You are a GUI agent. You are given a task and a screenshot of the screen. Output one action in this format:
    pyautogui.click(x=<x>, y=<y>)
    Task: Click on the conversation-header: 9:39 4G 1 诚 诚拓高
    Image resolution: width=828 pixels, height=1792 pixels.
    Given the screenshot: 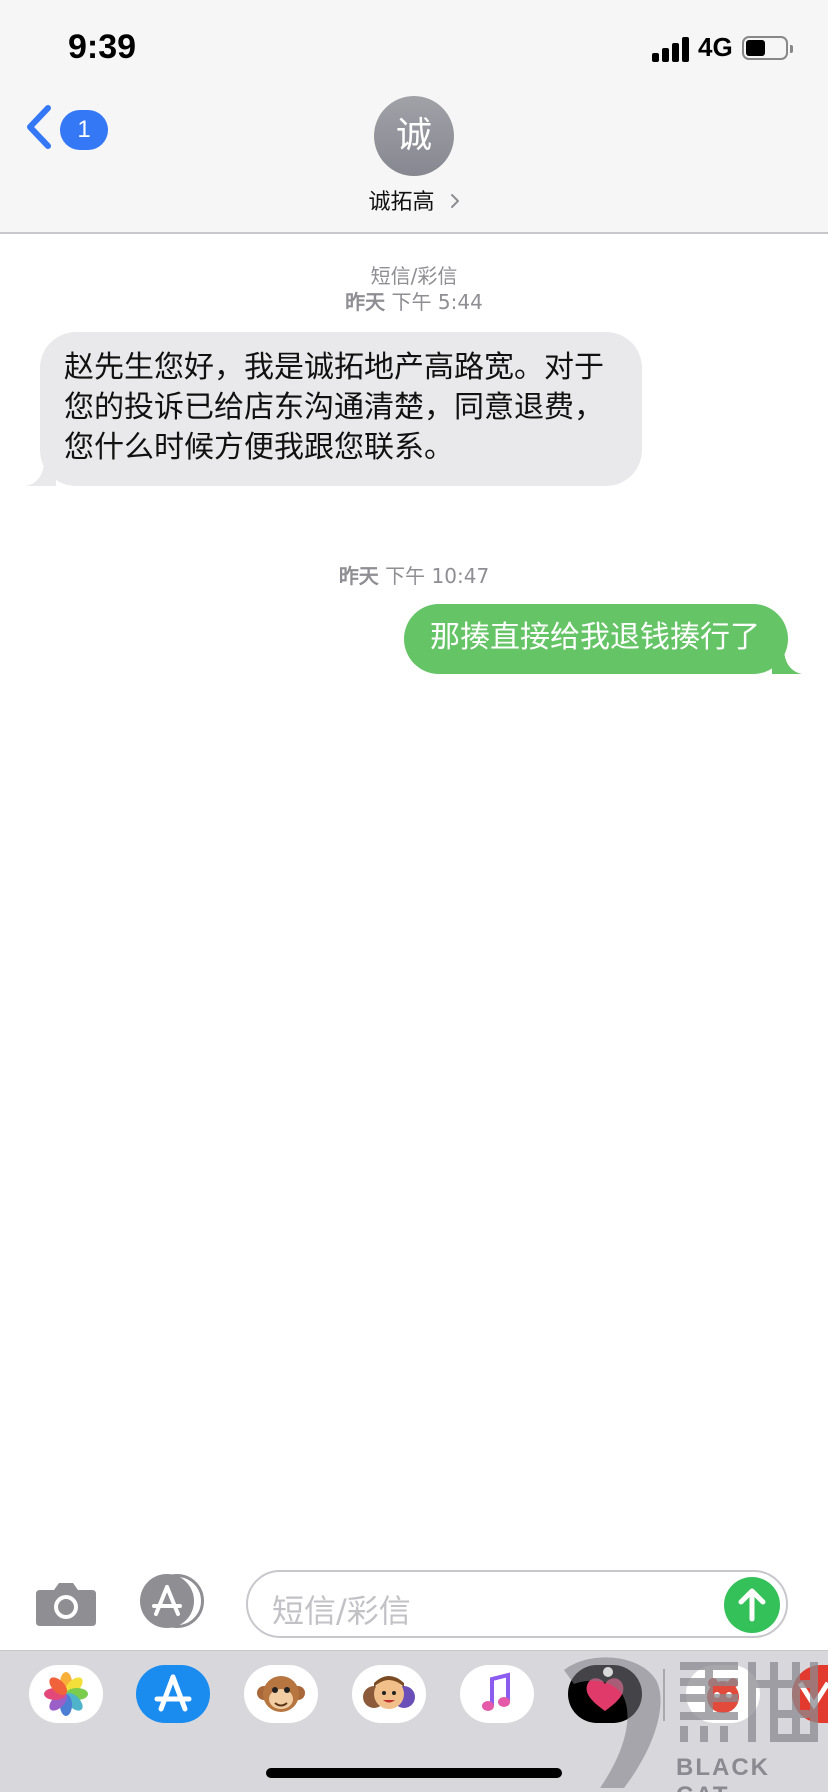 What is the action you would take?
    pyautogui.click(x=414, y=117)
    